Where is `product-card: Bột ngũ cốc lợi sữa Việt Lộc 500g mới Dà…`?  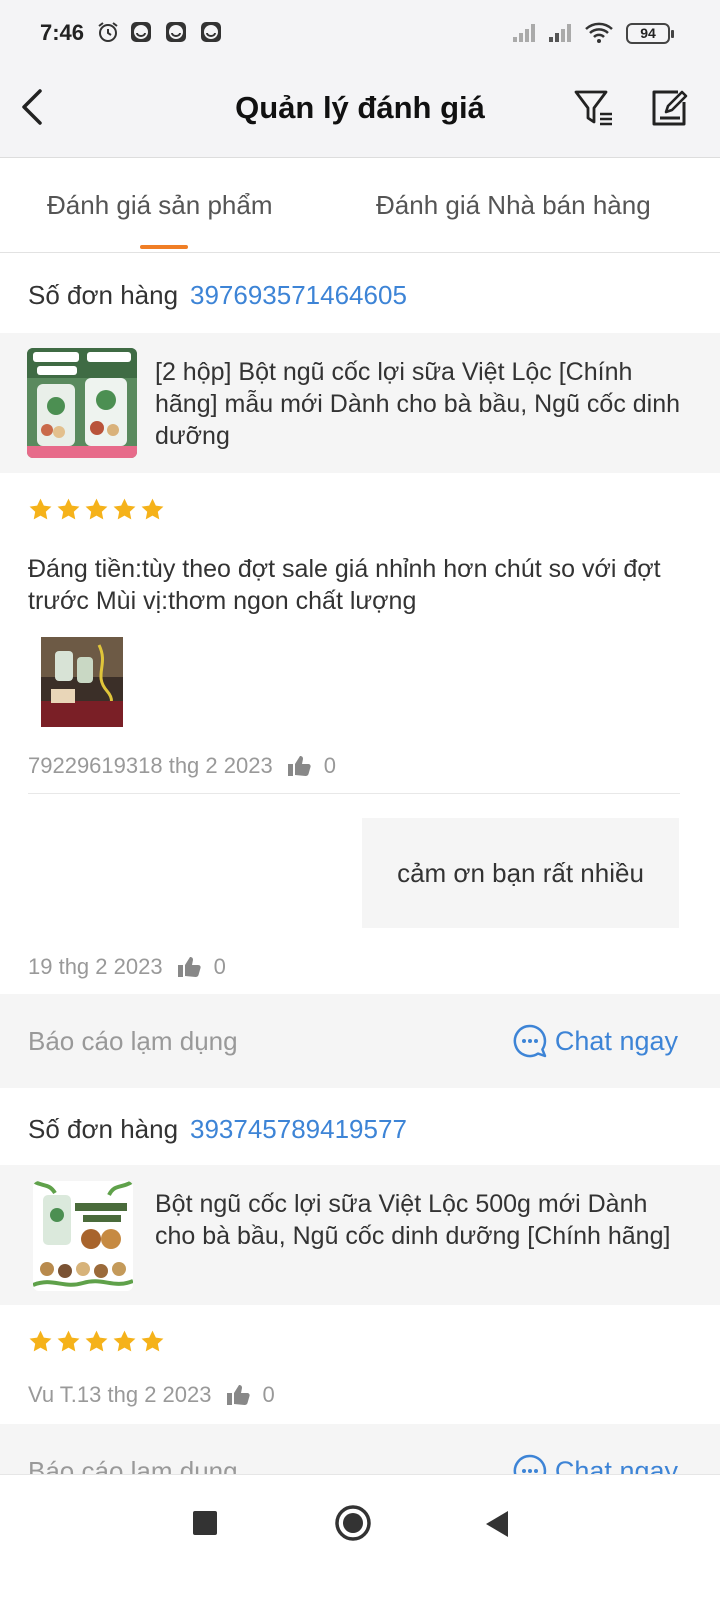 product-card: Bột ngũ cốc lợi sữa Việt Lộc 500g mới Dà… is located at coordinates (360, 1235).